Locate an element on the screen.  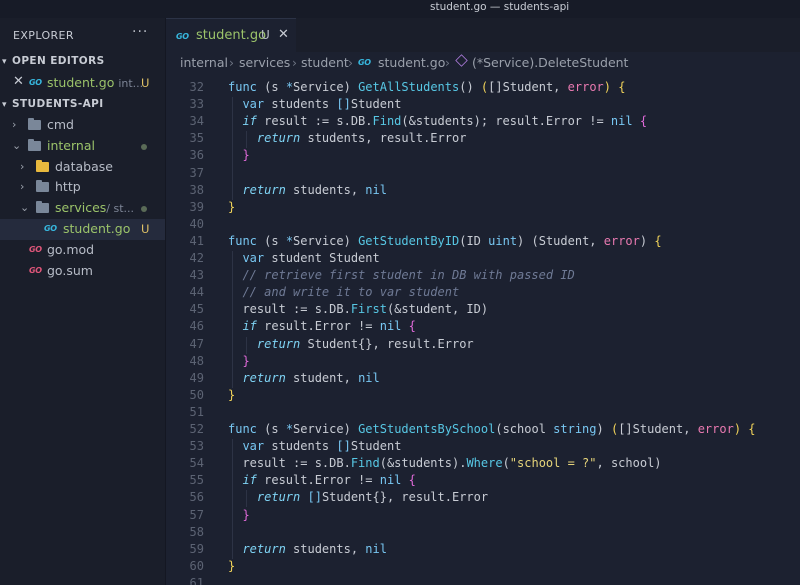
code-line: 56 return []Student{}, result.Error is located at coordinates (483, 498).